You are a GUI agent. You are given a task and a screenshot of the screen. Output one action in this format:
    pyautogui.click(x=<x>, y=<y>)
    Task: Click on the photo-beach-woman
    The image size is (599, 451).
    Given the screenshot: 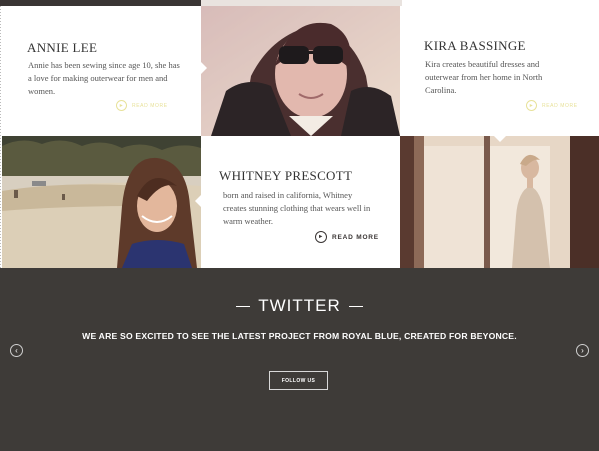 What is the action you would take?
    pyautogui.click(x=101, y=202)
    